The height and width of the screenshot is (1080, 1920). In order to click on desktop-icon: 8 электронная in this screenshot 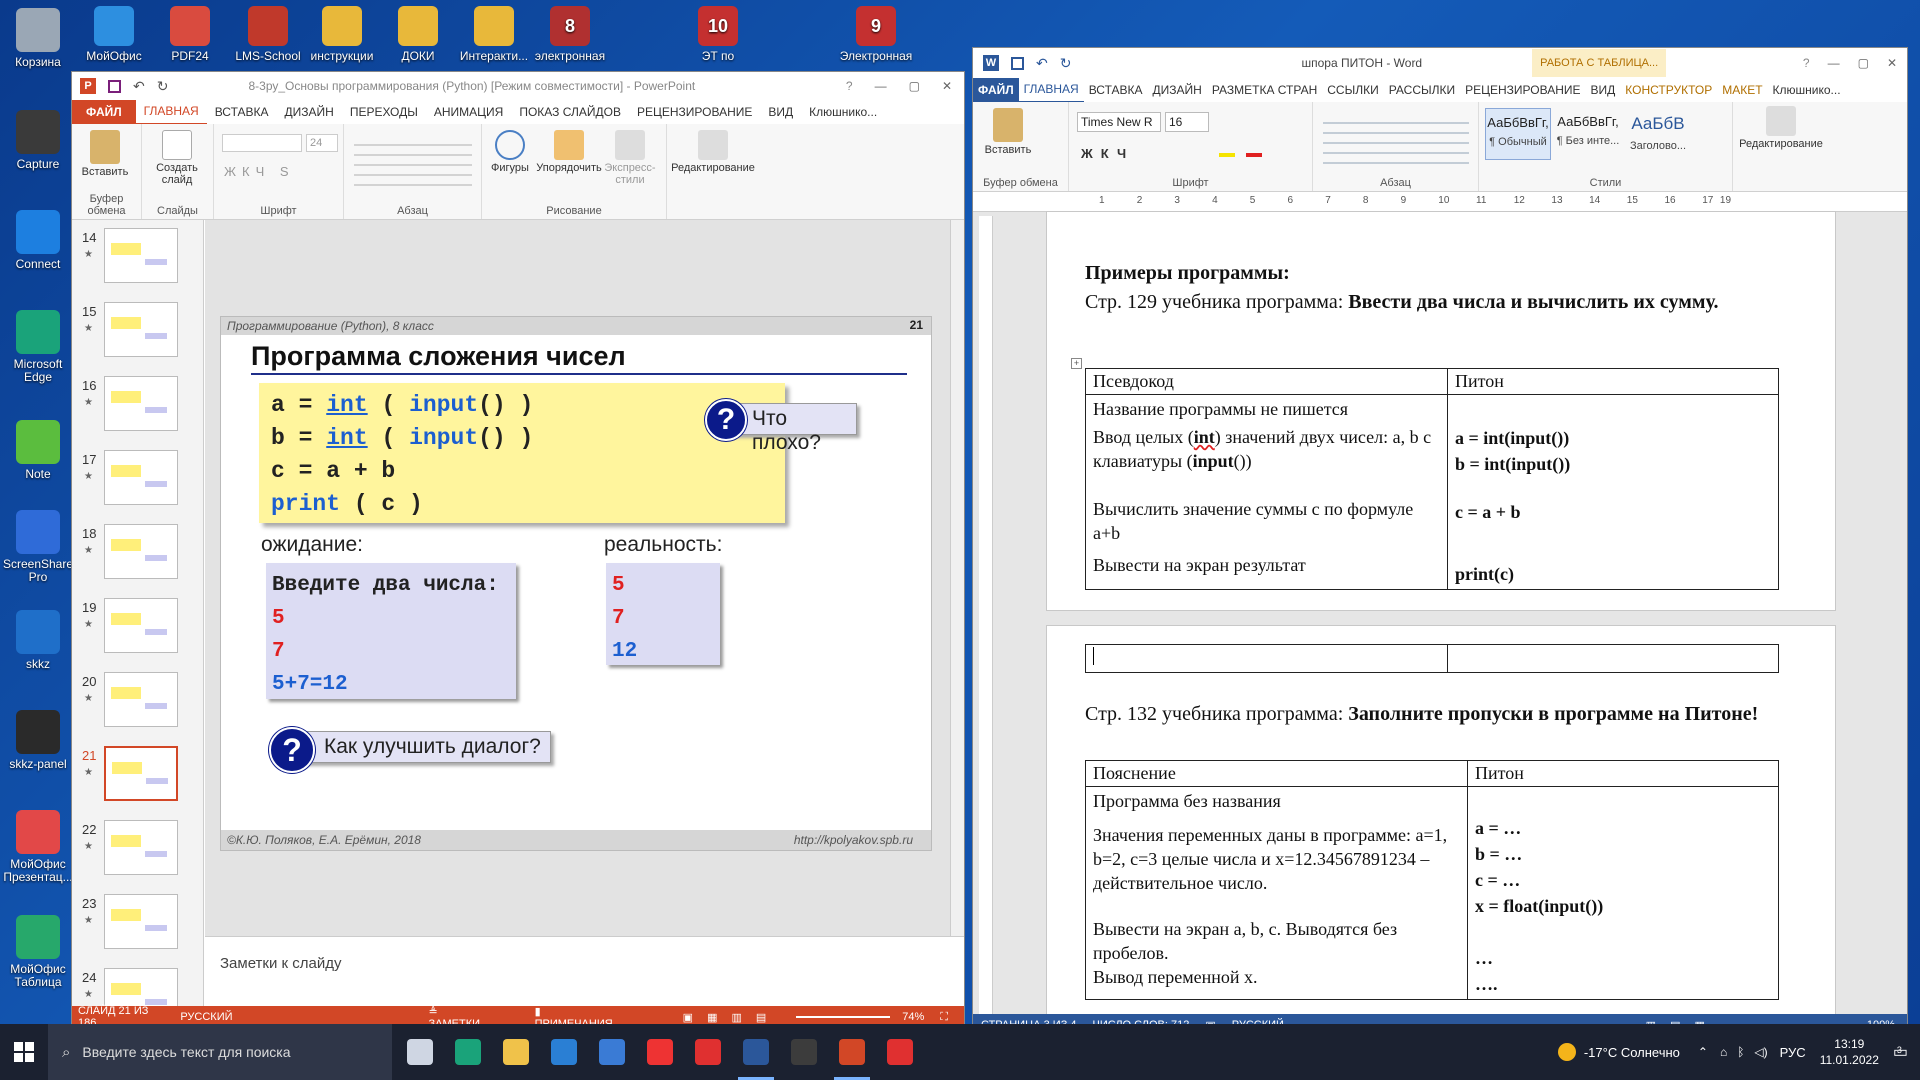, I will do `click(570, 34)`.